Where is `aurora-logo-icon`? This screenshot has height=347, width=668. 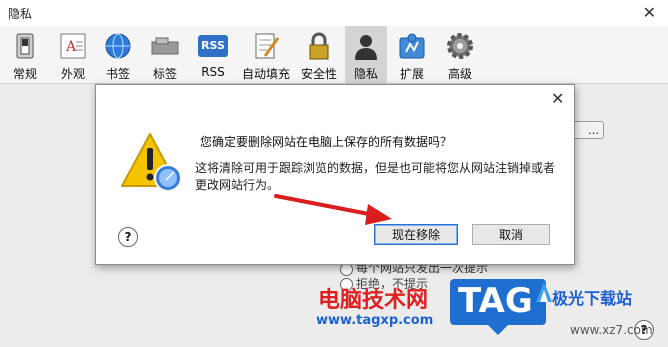
aurora-logo-icon is located at coordinates (544, 292).